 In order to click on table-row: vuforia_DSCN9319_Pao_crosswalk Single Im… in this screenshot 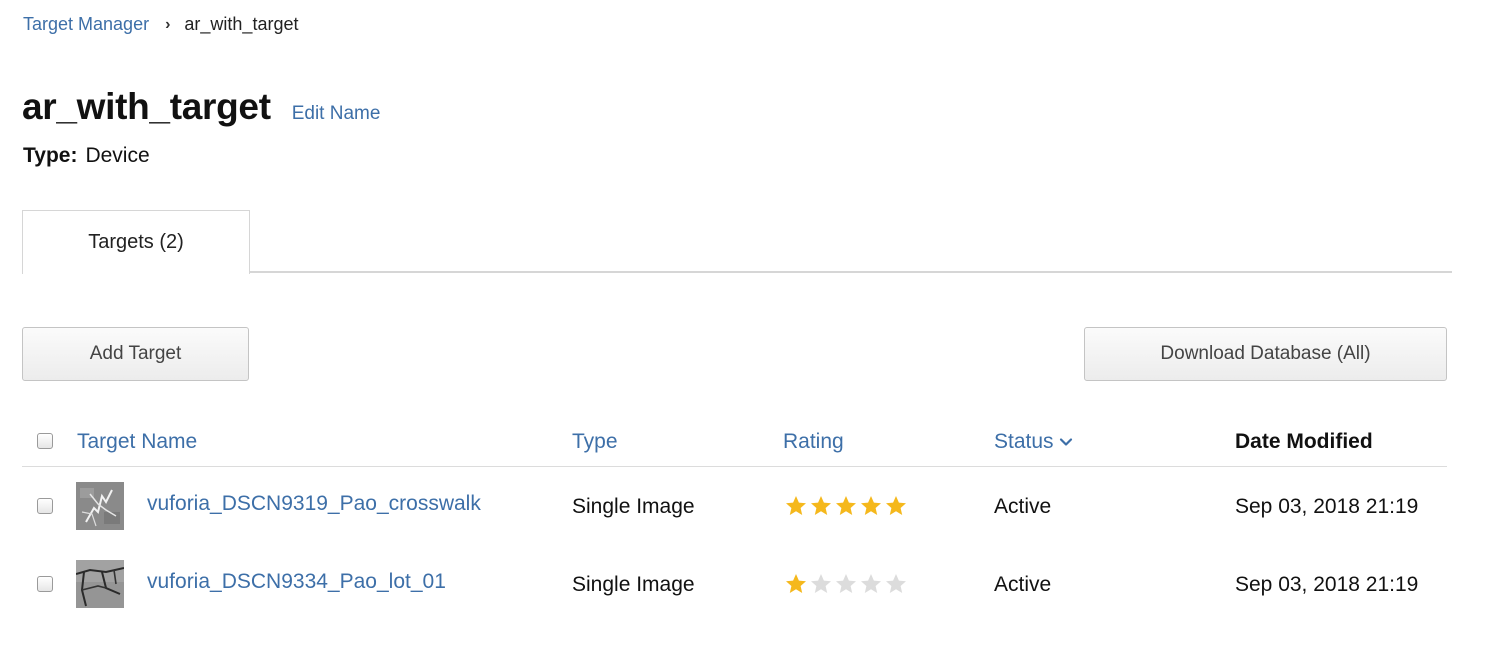, I will do `click(734, 506)`.